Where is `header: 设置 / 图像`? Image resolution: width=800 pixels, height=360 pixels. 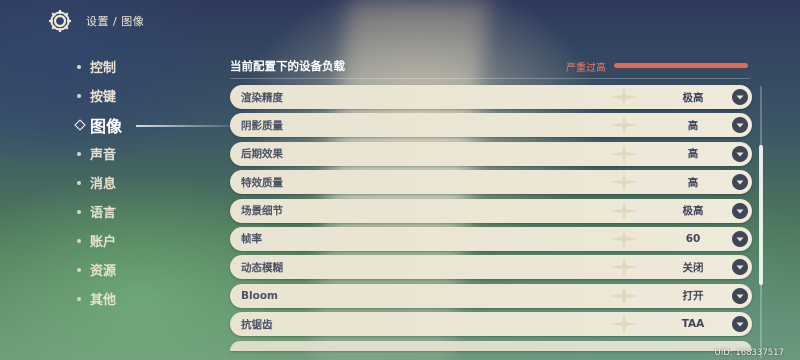
header: 设置 / 图像 is located at coordinates (95, 21).